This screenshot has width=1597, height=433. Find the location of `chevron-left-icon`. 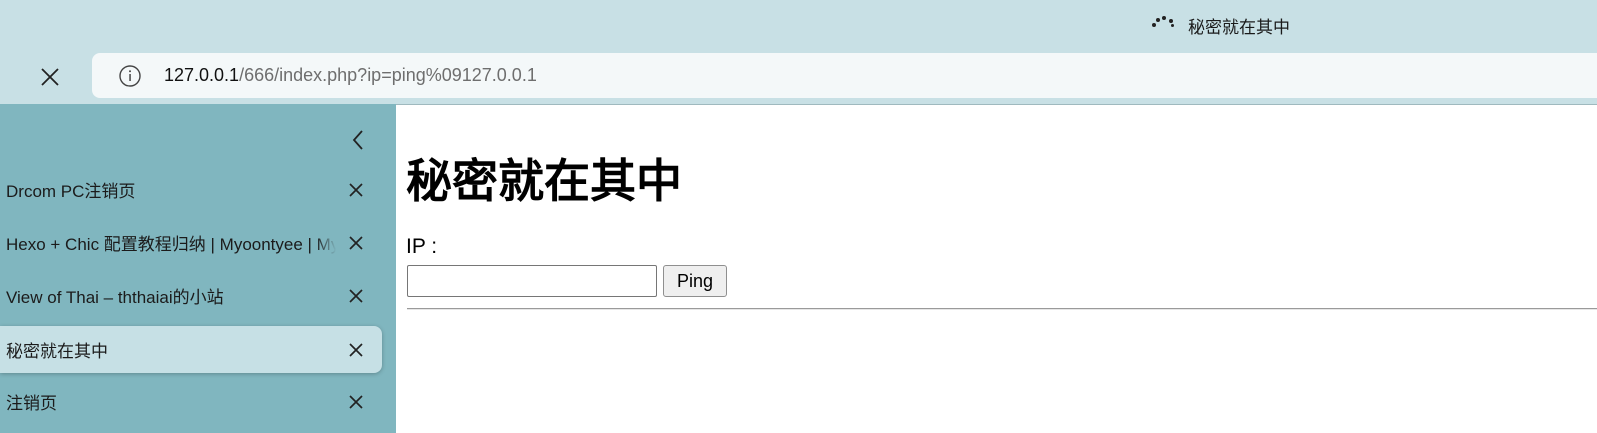

chevron-left-icon is located at coordinates (357, 140).